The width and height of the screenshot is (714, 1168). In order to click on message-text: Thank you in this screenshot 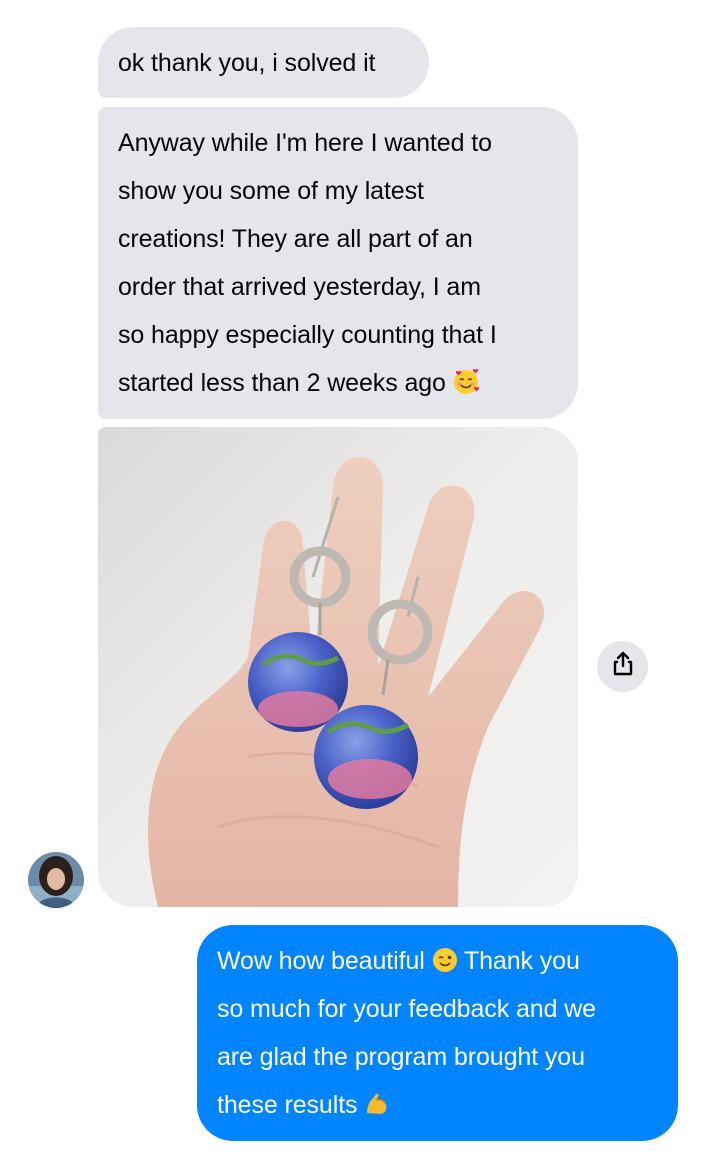, I will do `click(521, 961)`.